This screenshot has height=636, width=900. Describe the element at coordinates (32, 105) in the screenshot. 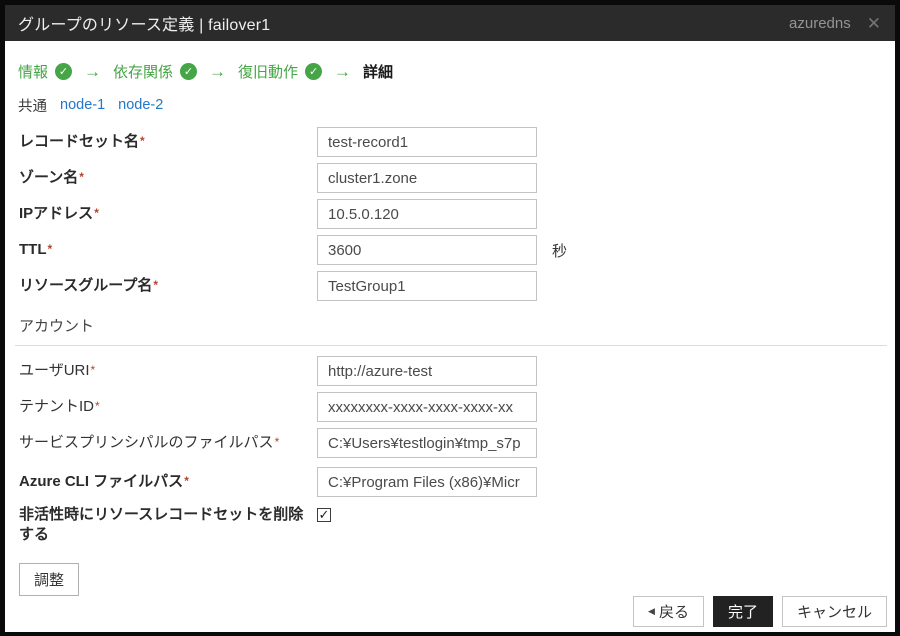

I see `tab-common: 共通` at that location.